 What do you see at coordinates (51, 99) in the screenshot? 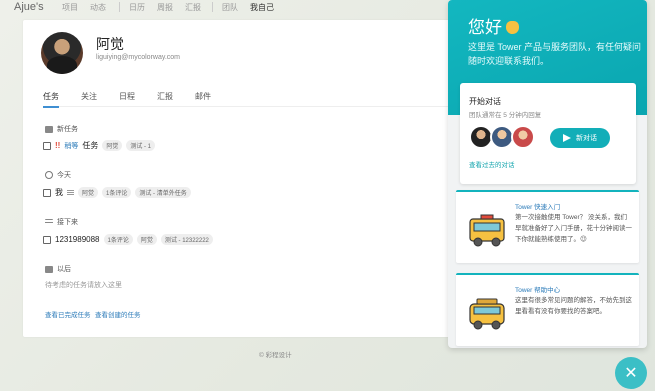
I see `tab-tasks: 任务` at bounding box center [51, 99].